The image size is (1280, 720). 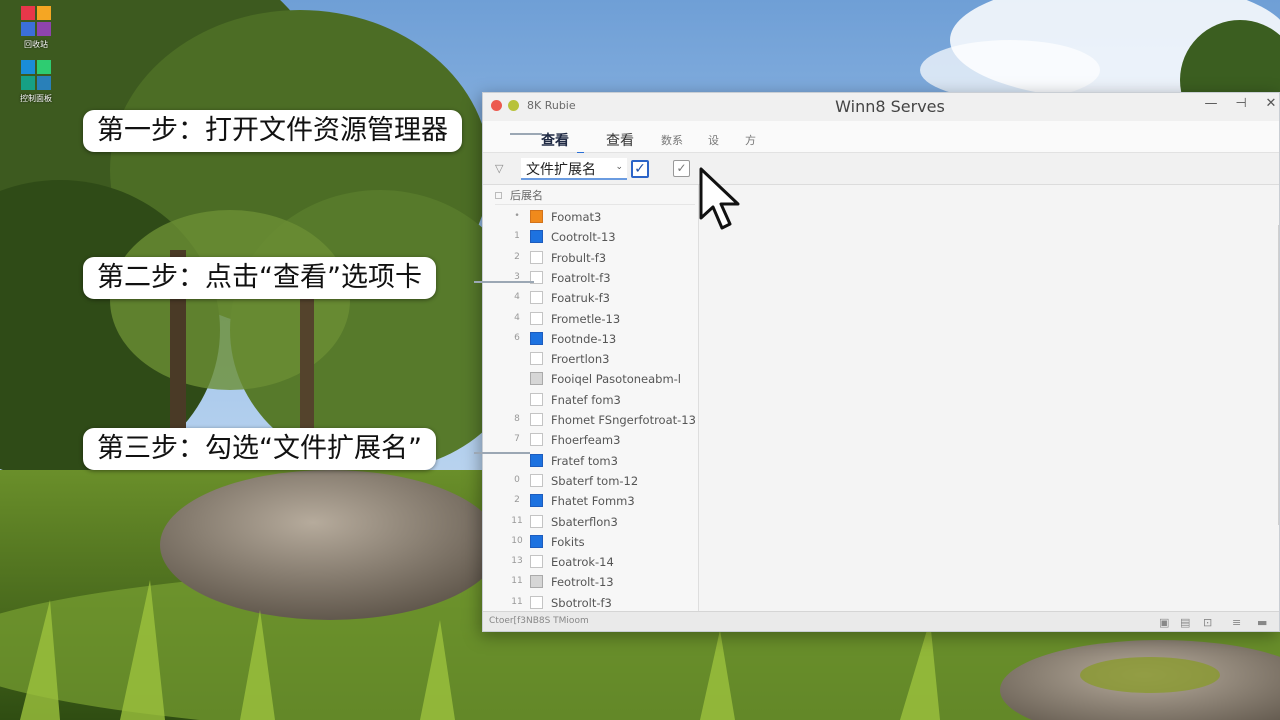 What do you see at coordinates (591, 319) in the screenshot?
I see `list-item: 4 Frometle-13` at bounding box center [591, 319].